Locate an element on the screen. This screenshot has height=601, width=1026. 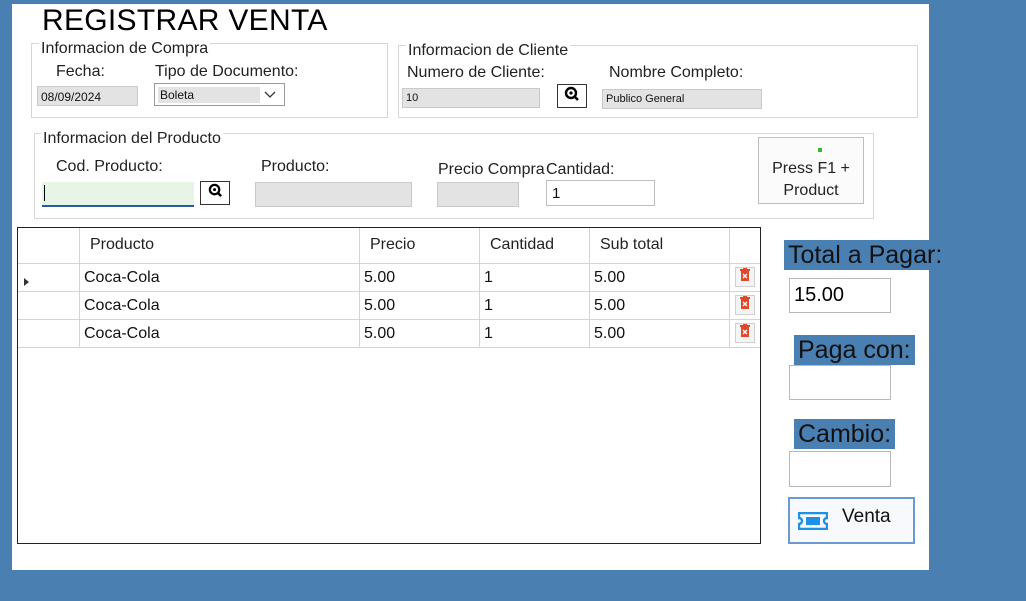
add-product-button: Press F1 + Product is located at coordinates (811, 170).